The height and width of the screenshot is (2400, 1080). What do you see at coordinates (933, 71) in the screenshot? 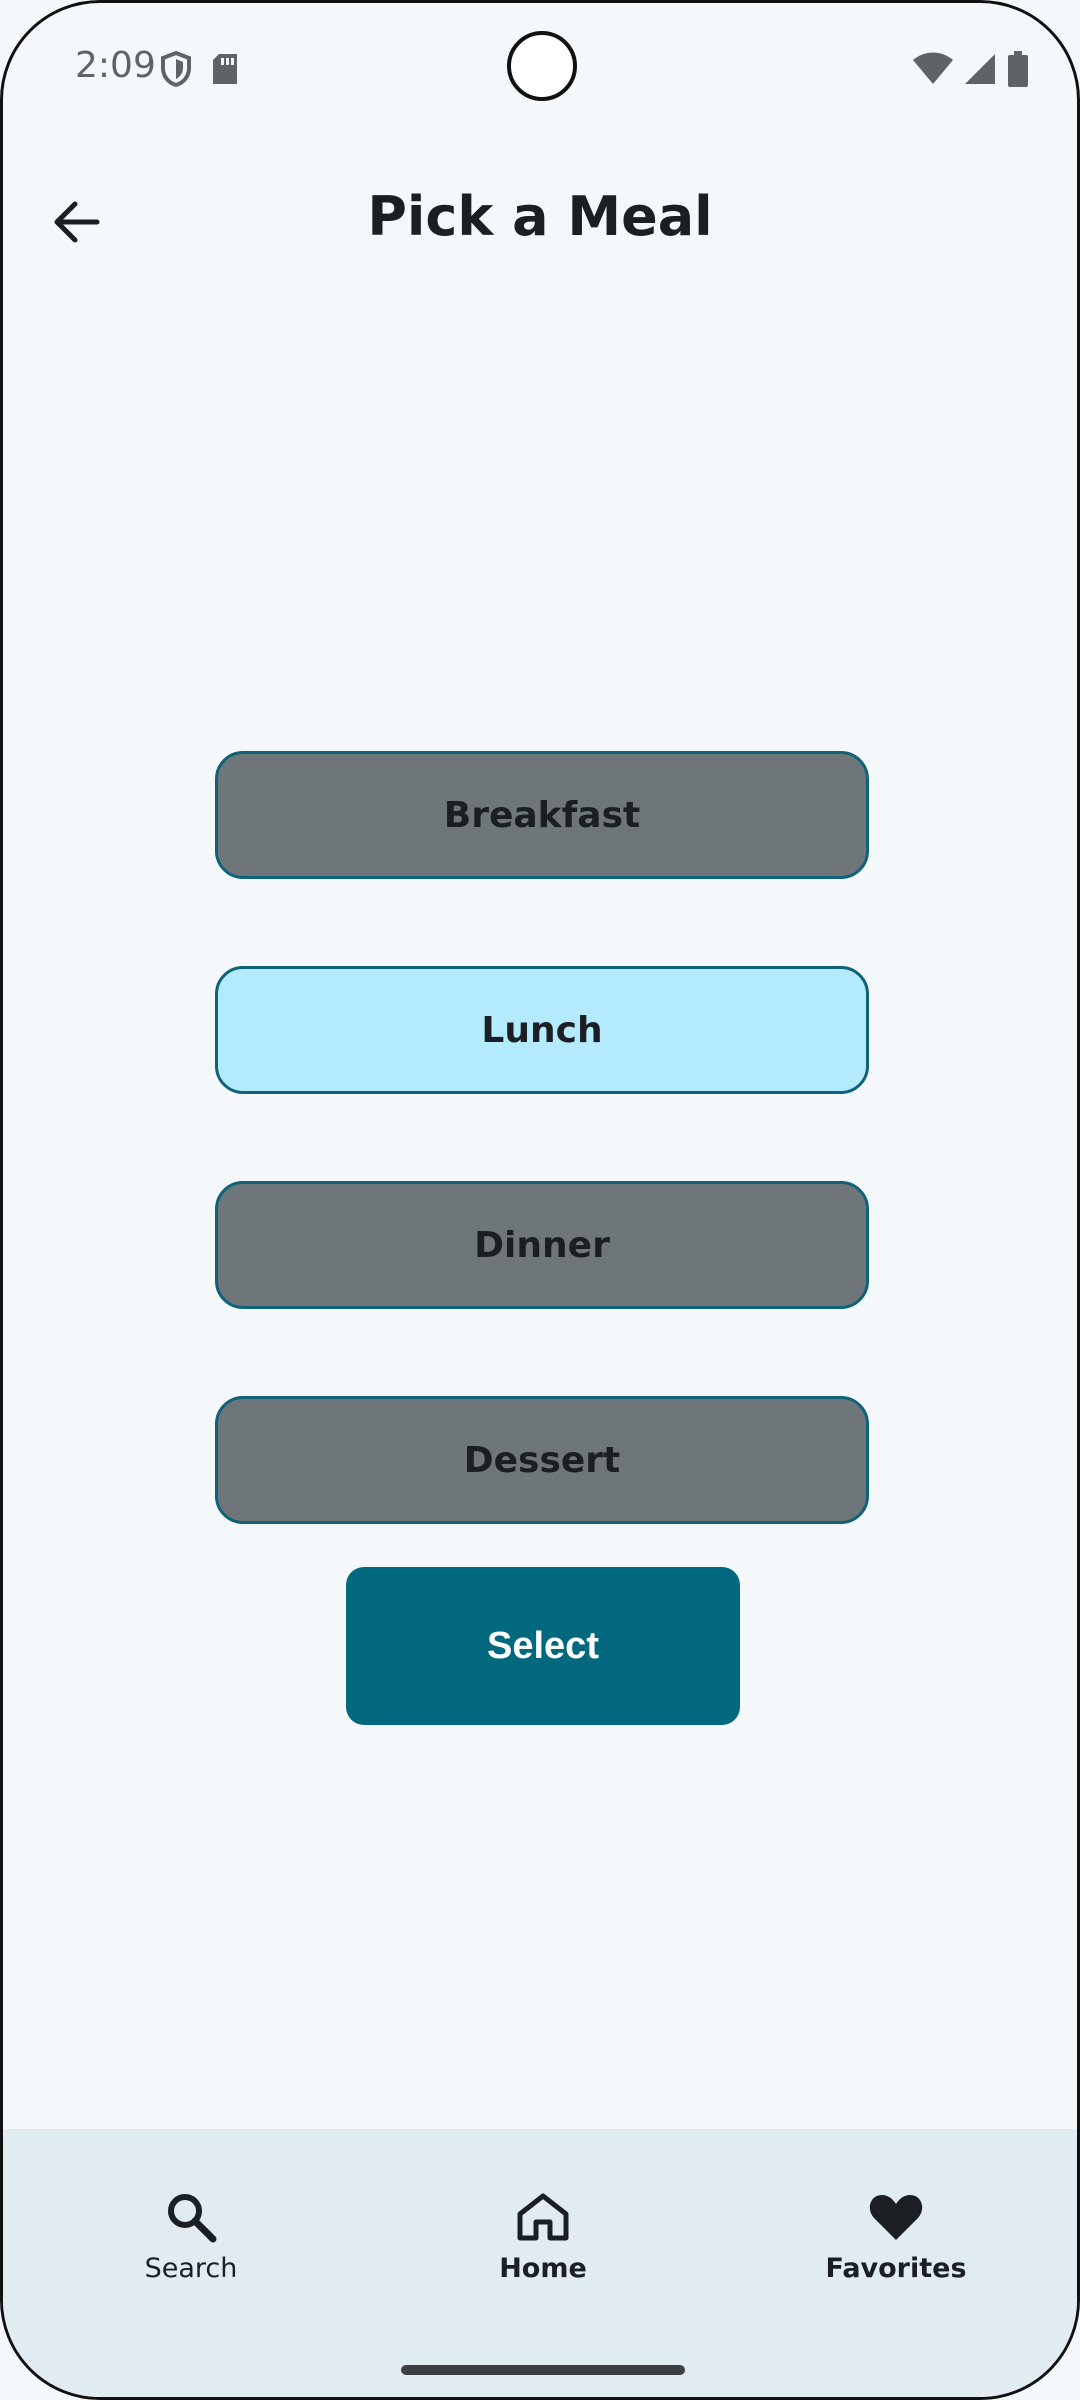
I see `wifi-icon` at bounding box center [933, 71].